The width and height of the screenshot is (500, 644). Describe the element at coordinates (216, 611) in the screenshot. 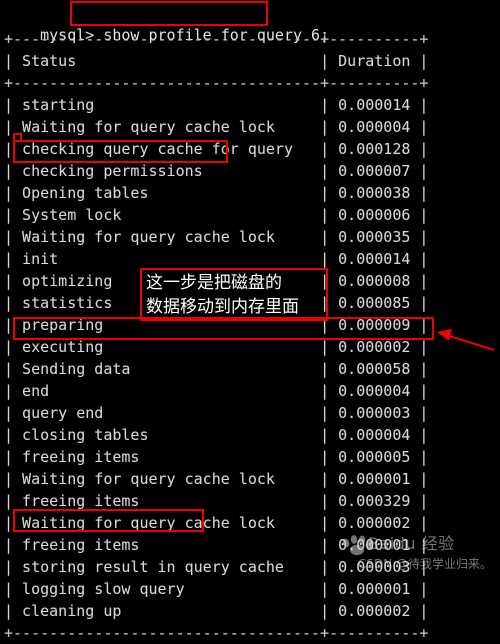

I see `table-row: | cleaning up | 0.000002 |` at that location.